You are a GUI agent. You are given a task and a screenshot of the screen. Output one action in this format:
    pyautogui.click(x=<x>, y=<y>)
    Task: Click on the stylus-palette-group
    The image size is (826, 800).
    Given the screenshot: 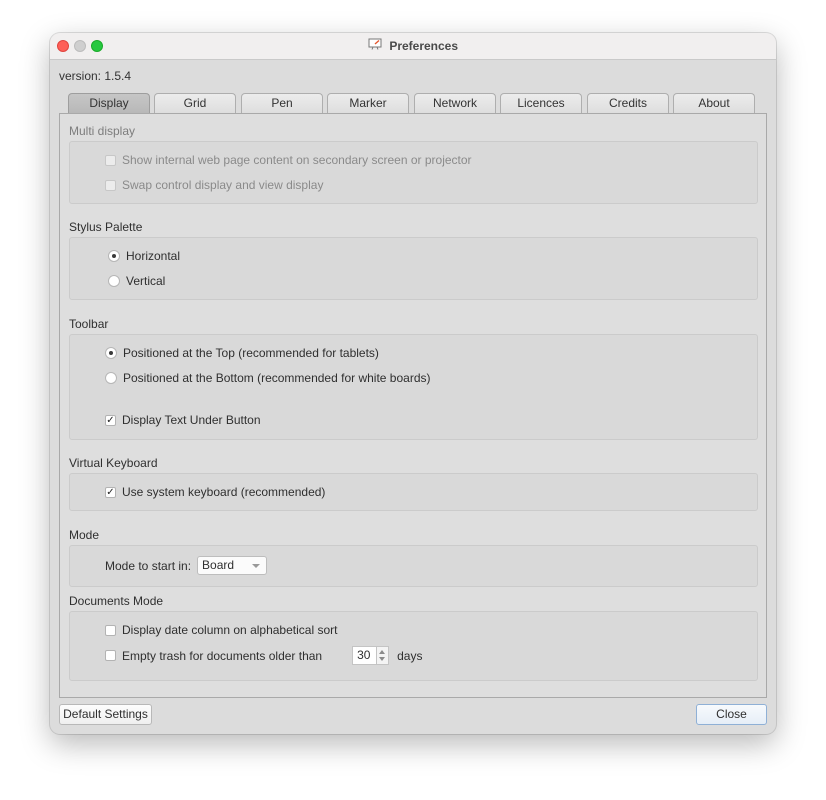 What is the action you would take?
    pyautogui.click(x=413, y=268)
    